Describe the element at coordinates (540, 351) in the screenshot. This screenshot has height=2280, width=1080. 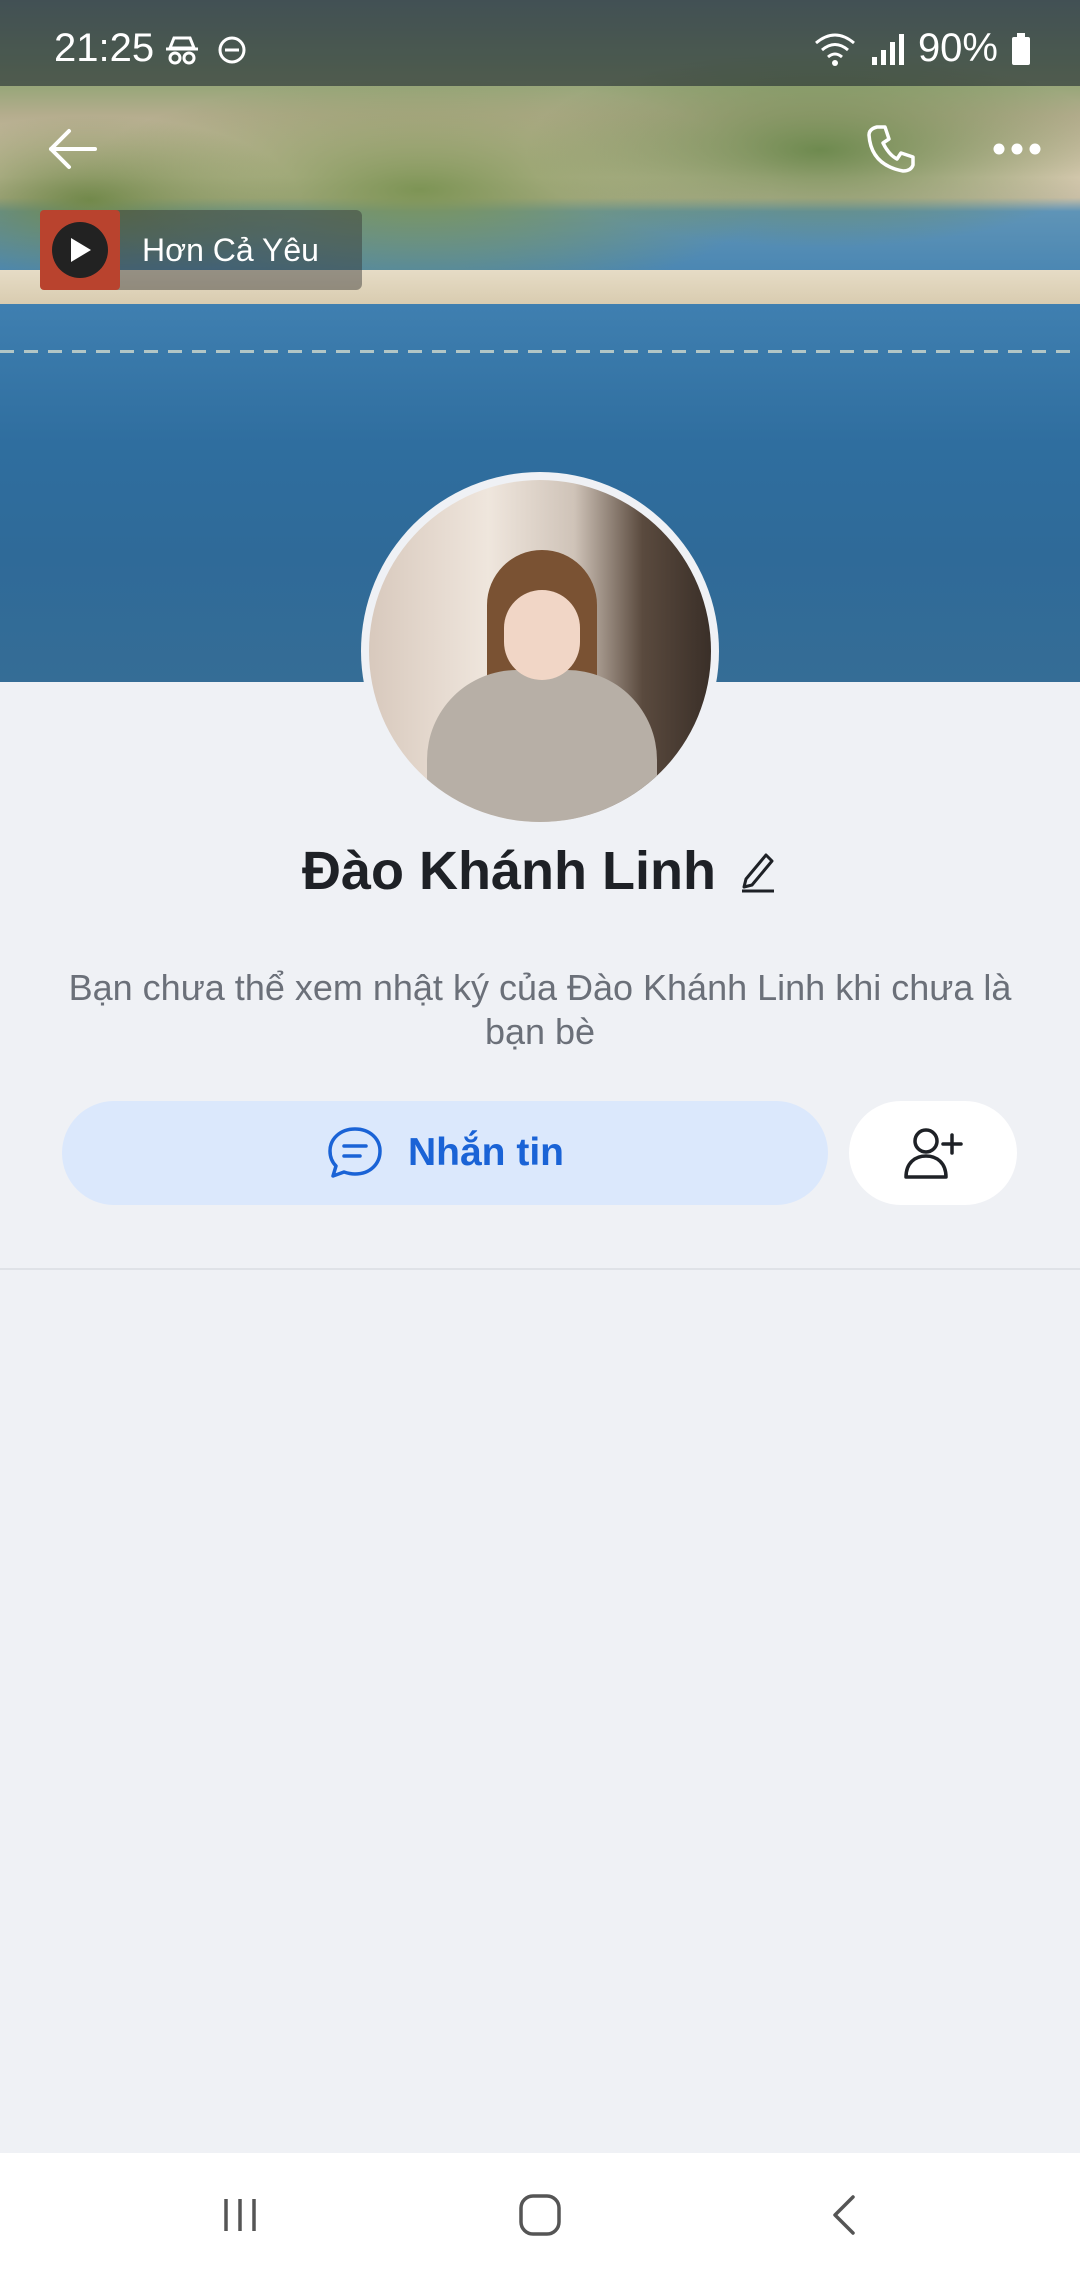
I see `cover-buoy-line` at that location.